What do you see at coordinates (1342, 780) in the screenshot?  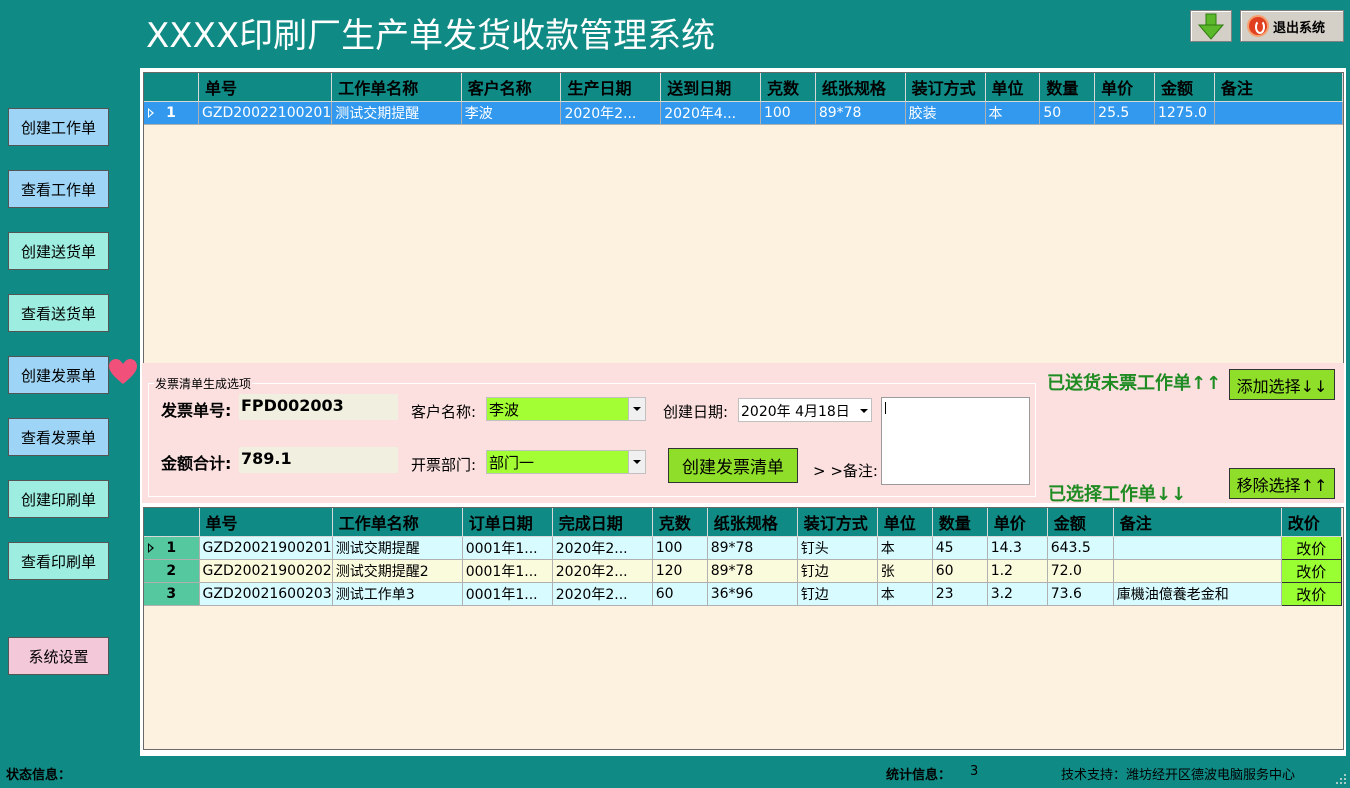 I see `resize-grip-icon` at bounding box center [1342, 780].